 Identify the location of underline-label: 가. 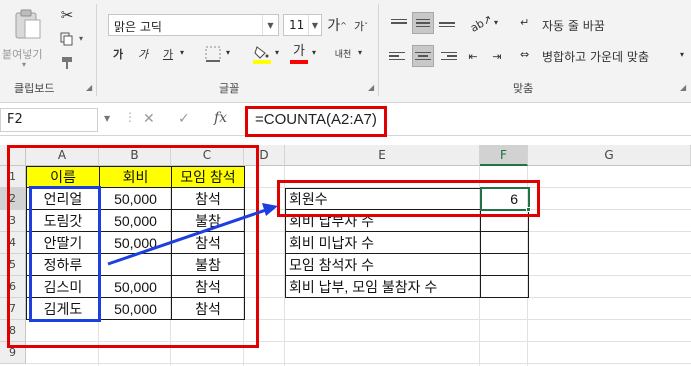
(168, 54).